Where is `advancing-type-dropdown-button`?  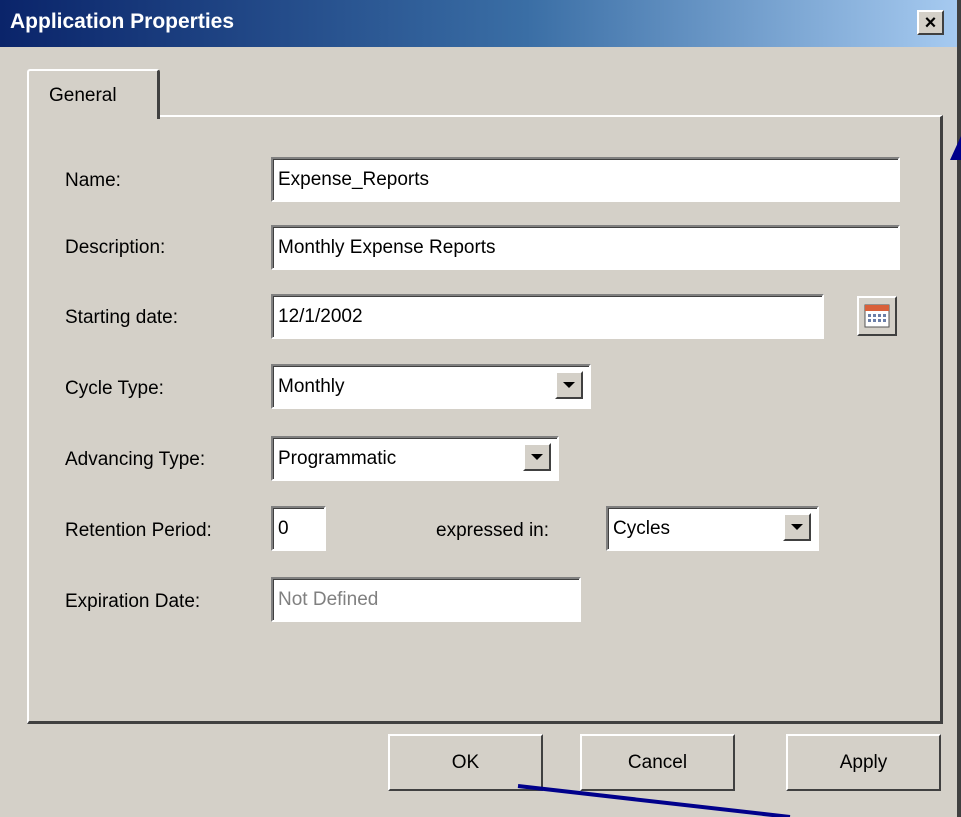 advancing-type-dropdown-button is located at coordinates (537, 457).